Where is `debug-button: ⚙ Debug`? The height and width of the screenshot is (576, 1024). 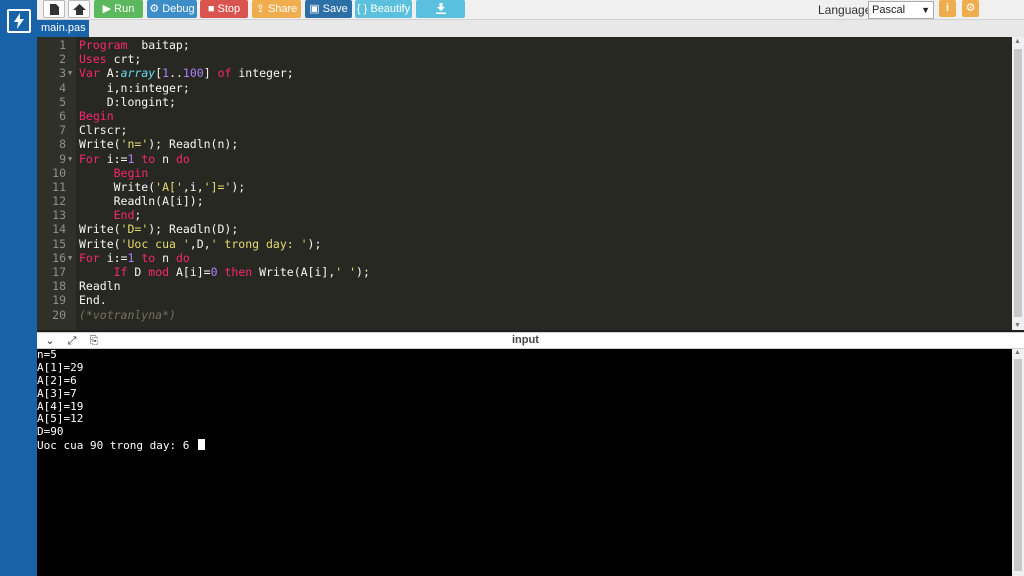 debug-button: ⚙ Debug is located at coordinates (172, 9).